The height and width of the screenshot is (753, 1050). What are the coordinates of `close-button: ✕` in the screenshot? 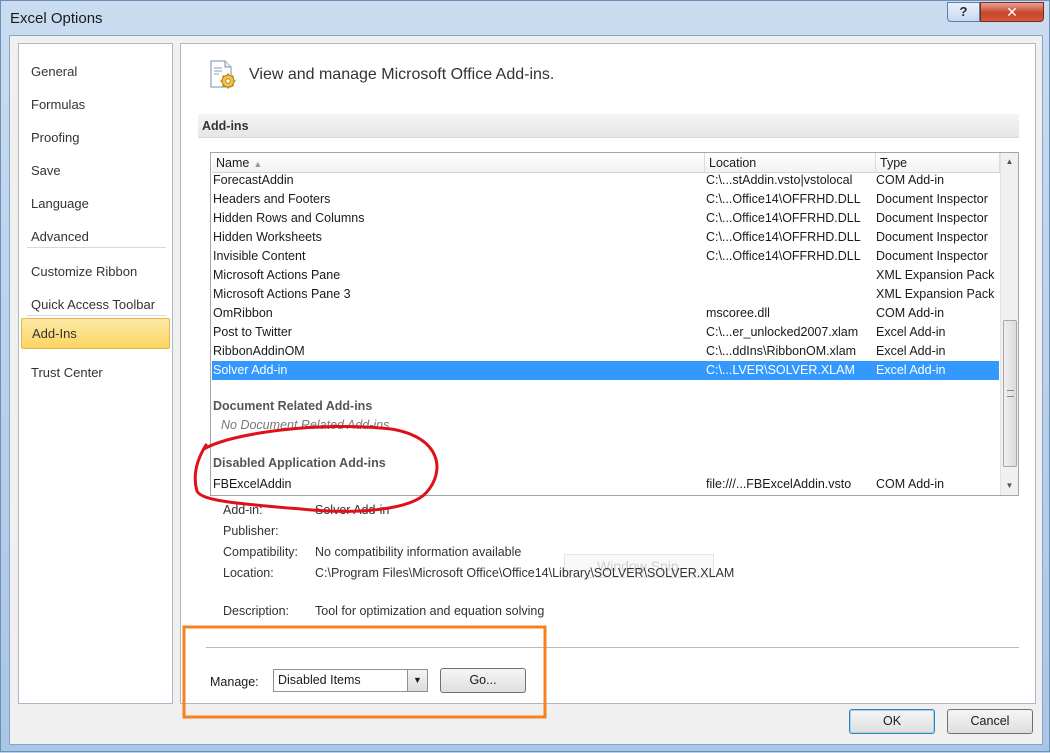 It's located at (1012, 12).